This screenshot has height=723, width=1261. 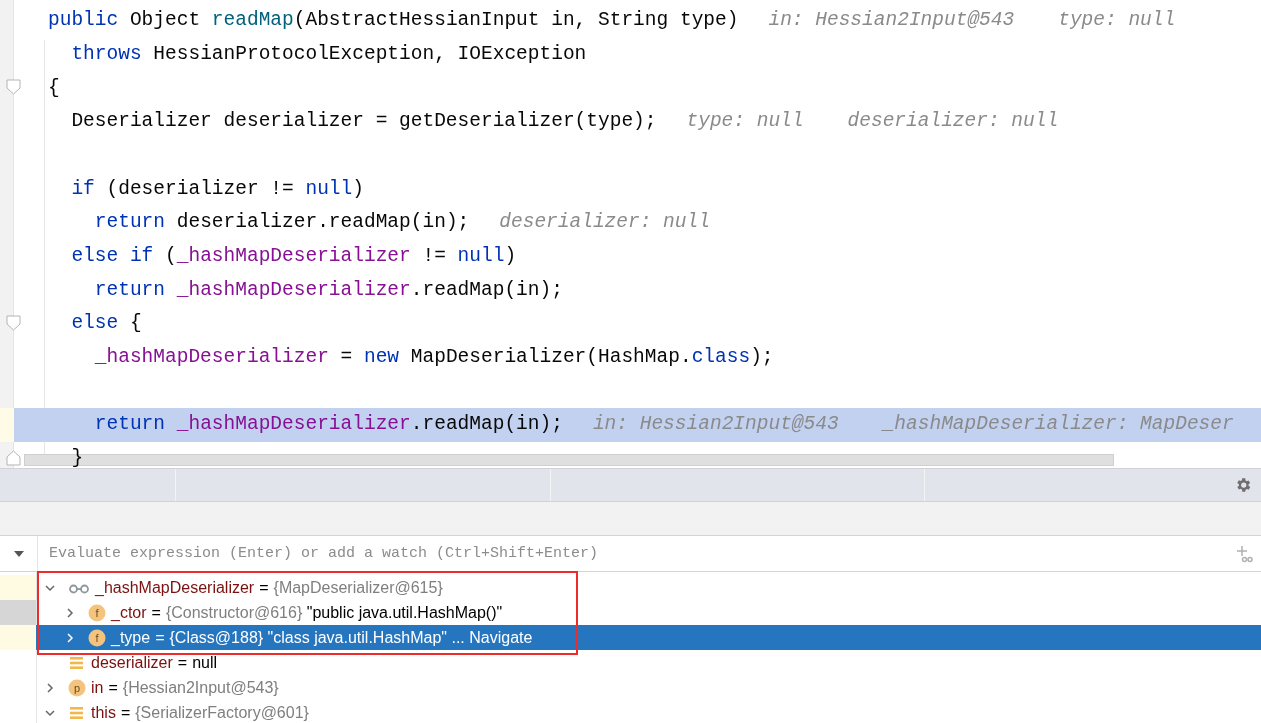 What do you see at coordinates (252, 21) in the screenshot?
I see `code-text: readMap` at bounding box center [252, 21].